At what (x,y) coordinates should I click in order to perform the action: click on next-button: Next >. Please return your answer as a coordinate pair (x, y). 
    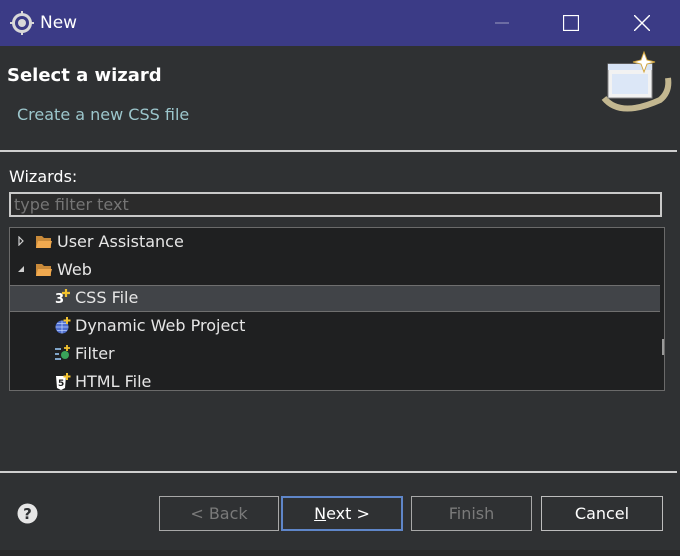
    Looking at the image, I should click on (342, 513).